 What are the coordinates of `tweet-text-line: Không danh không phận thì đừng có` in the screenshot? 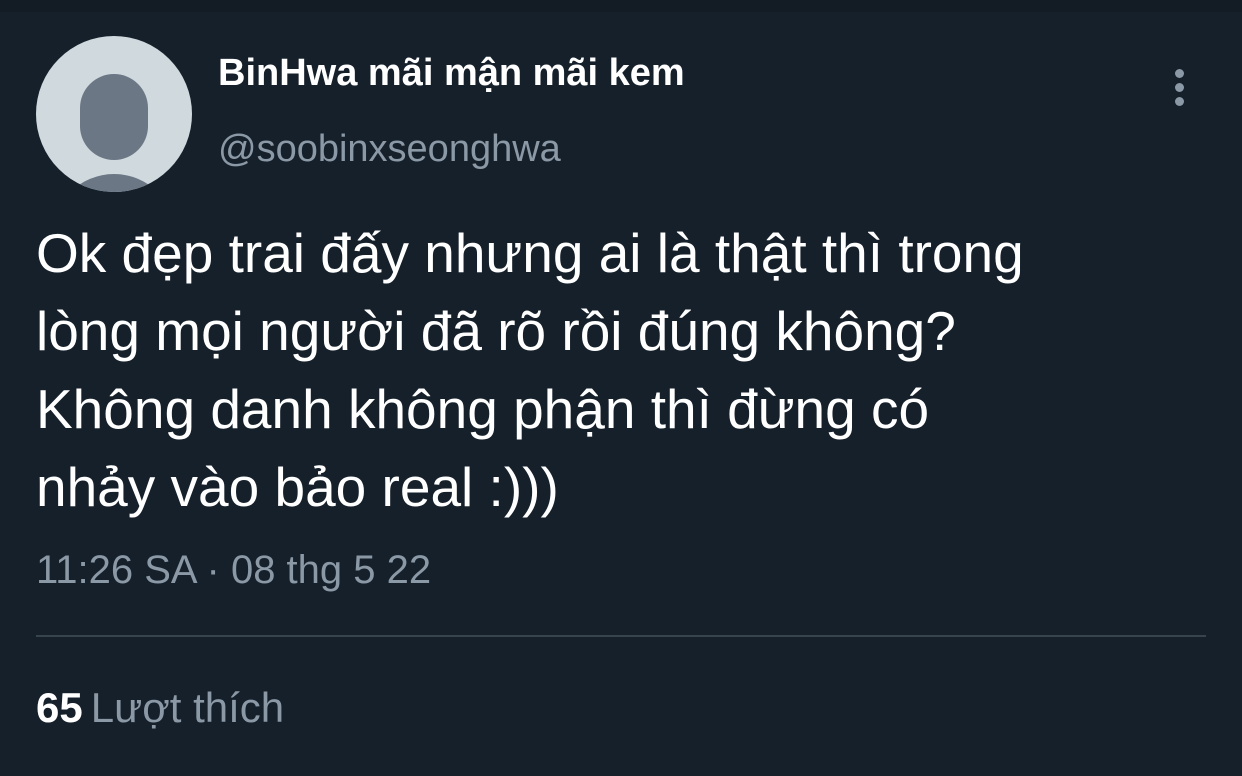 It's located at (483, 409).